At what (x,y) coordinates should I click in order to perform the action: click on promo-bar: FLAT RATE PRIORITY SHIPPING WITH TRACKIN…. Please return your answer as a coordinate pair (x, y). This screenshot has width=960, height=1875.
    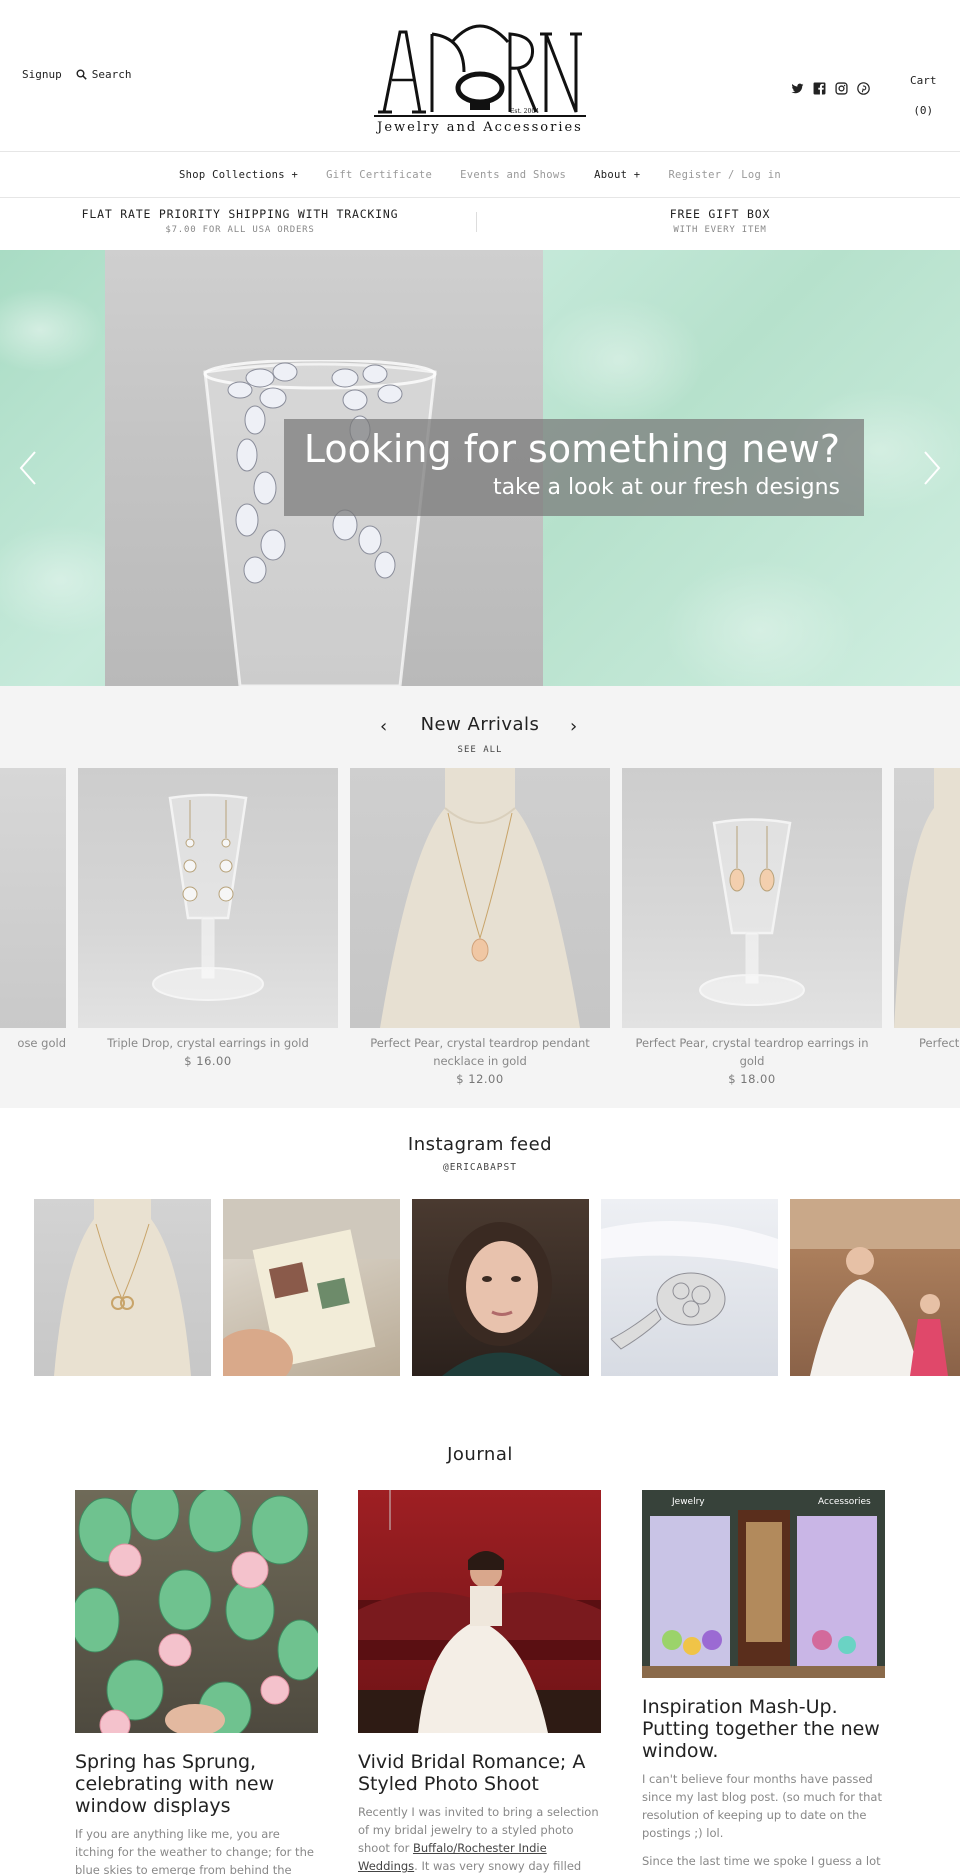
    Looking at the image, I should click on (480, 224).